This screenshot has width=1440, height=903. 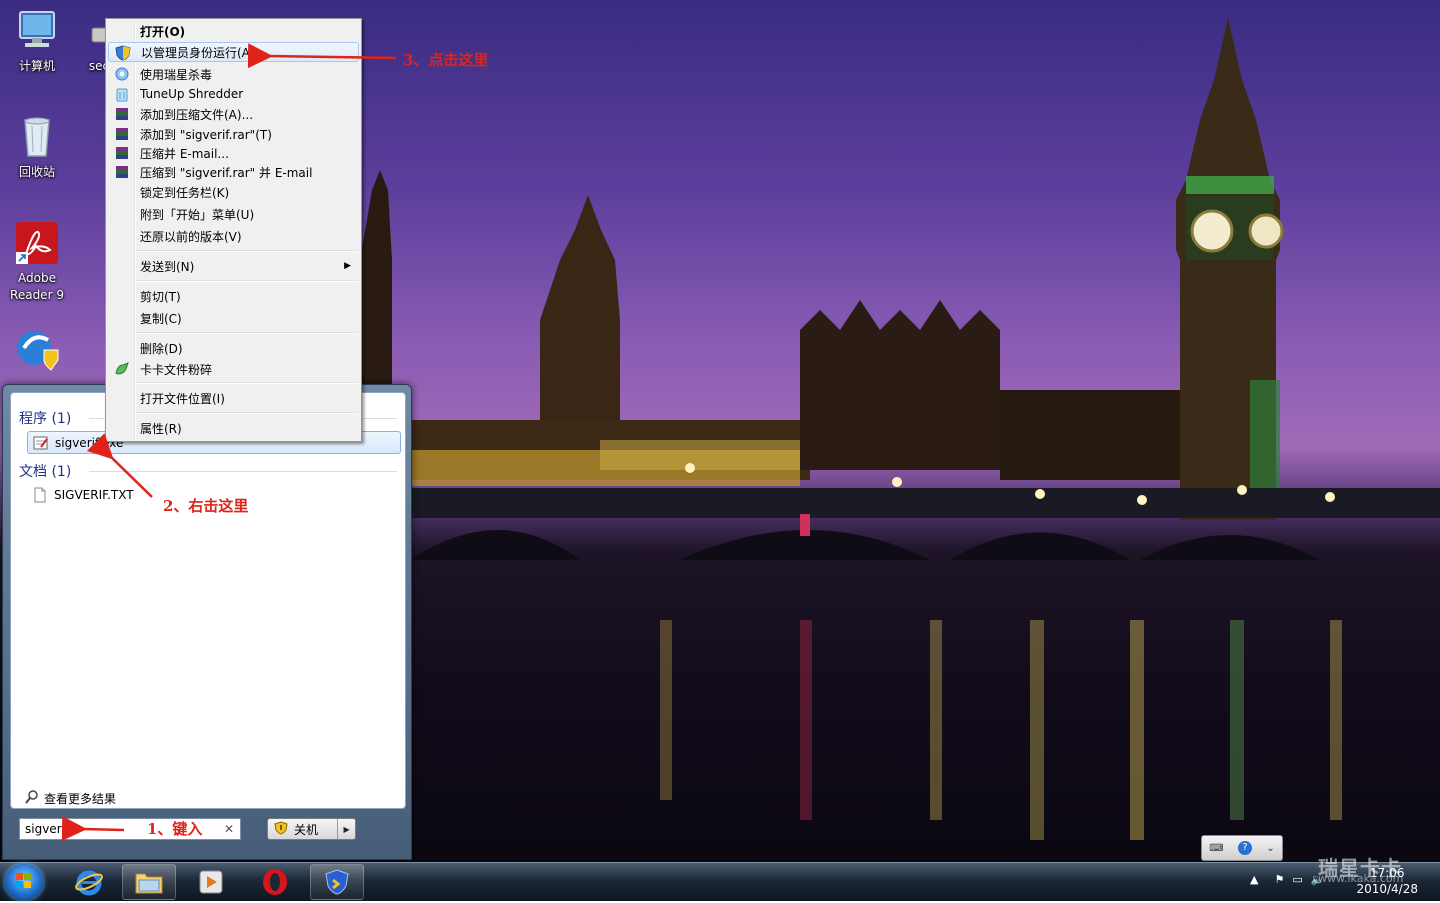 I want to click on menu-item-pin-taskbar: 锁定到任务栏(K), so click(x=233, y=192).